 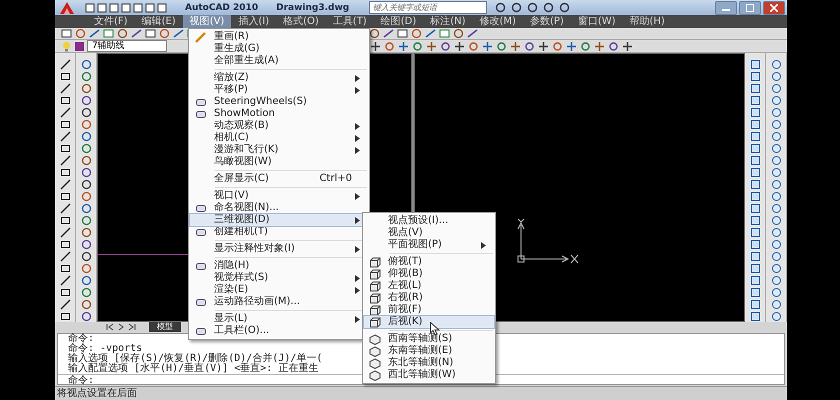 I want to click on menu-bar-item: 编辑(E), so click(x=158, y=21).